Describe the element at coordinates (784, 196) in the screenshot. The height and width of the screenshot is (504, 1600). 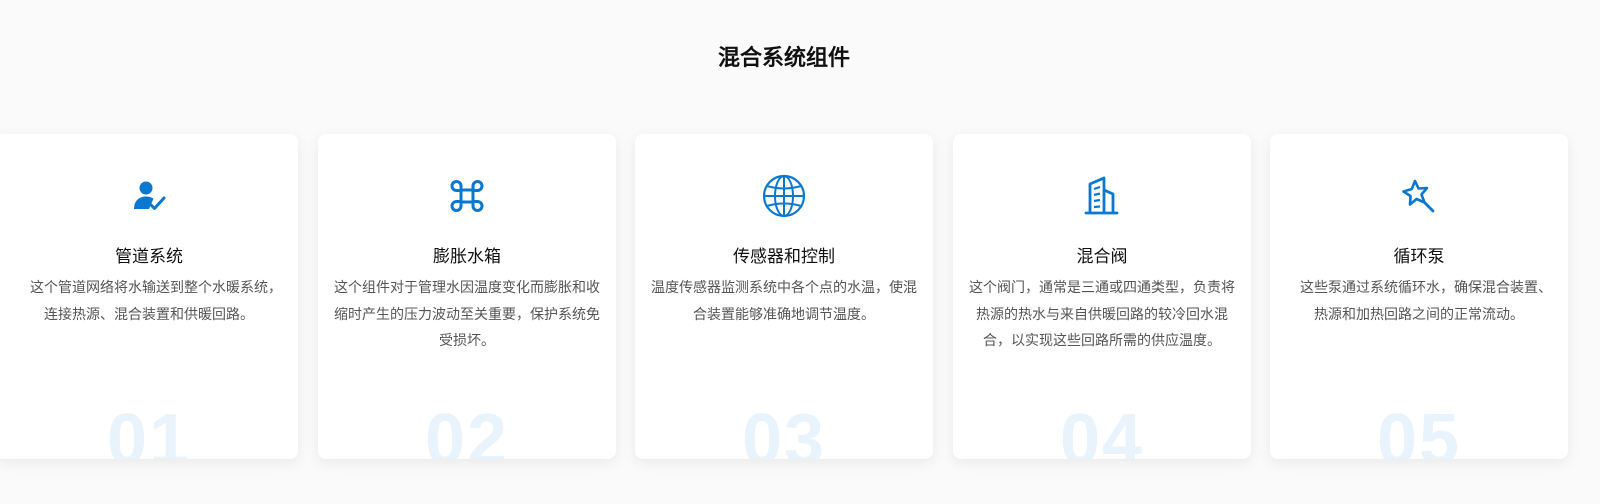
I see `globe-icon` at that location.